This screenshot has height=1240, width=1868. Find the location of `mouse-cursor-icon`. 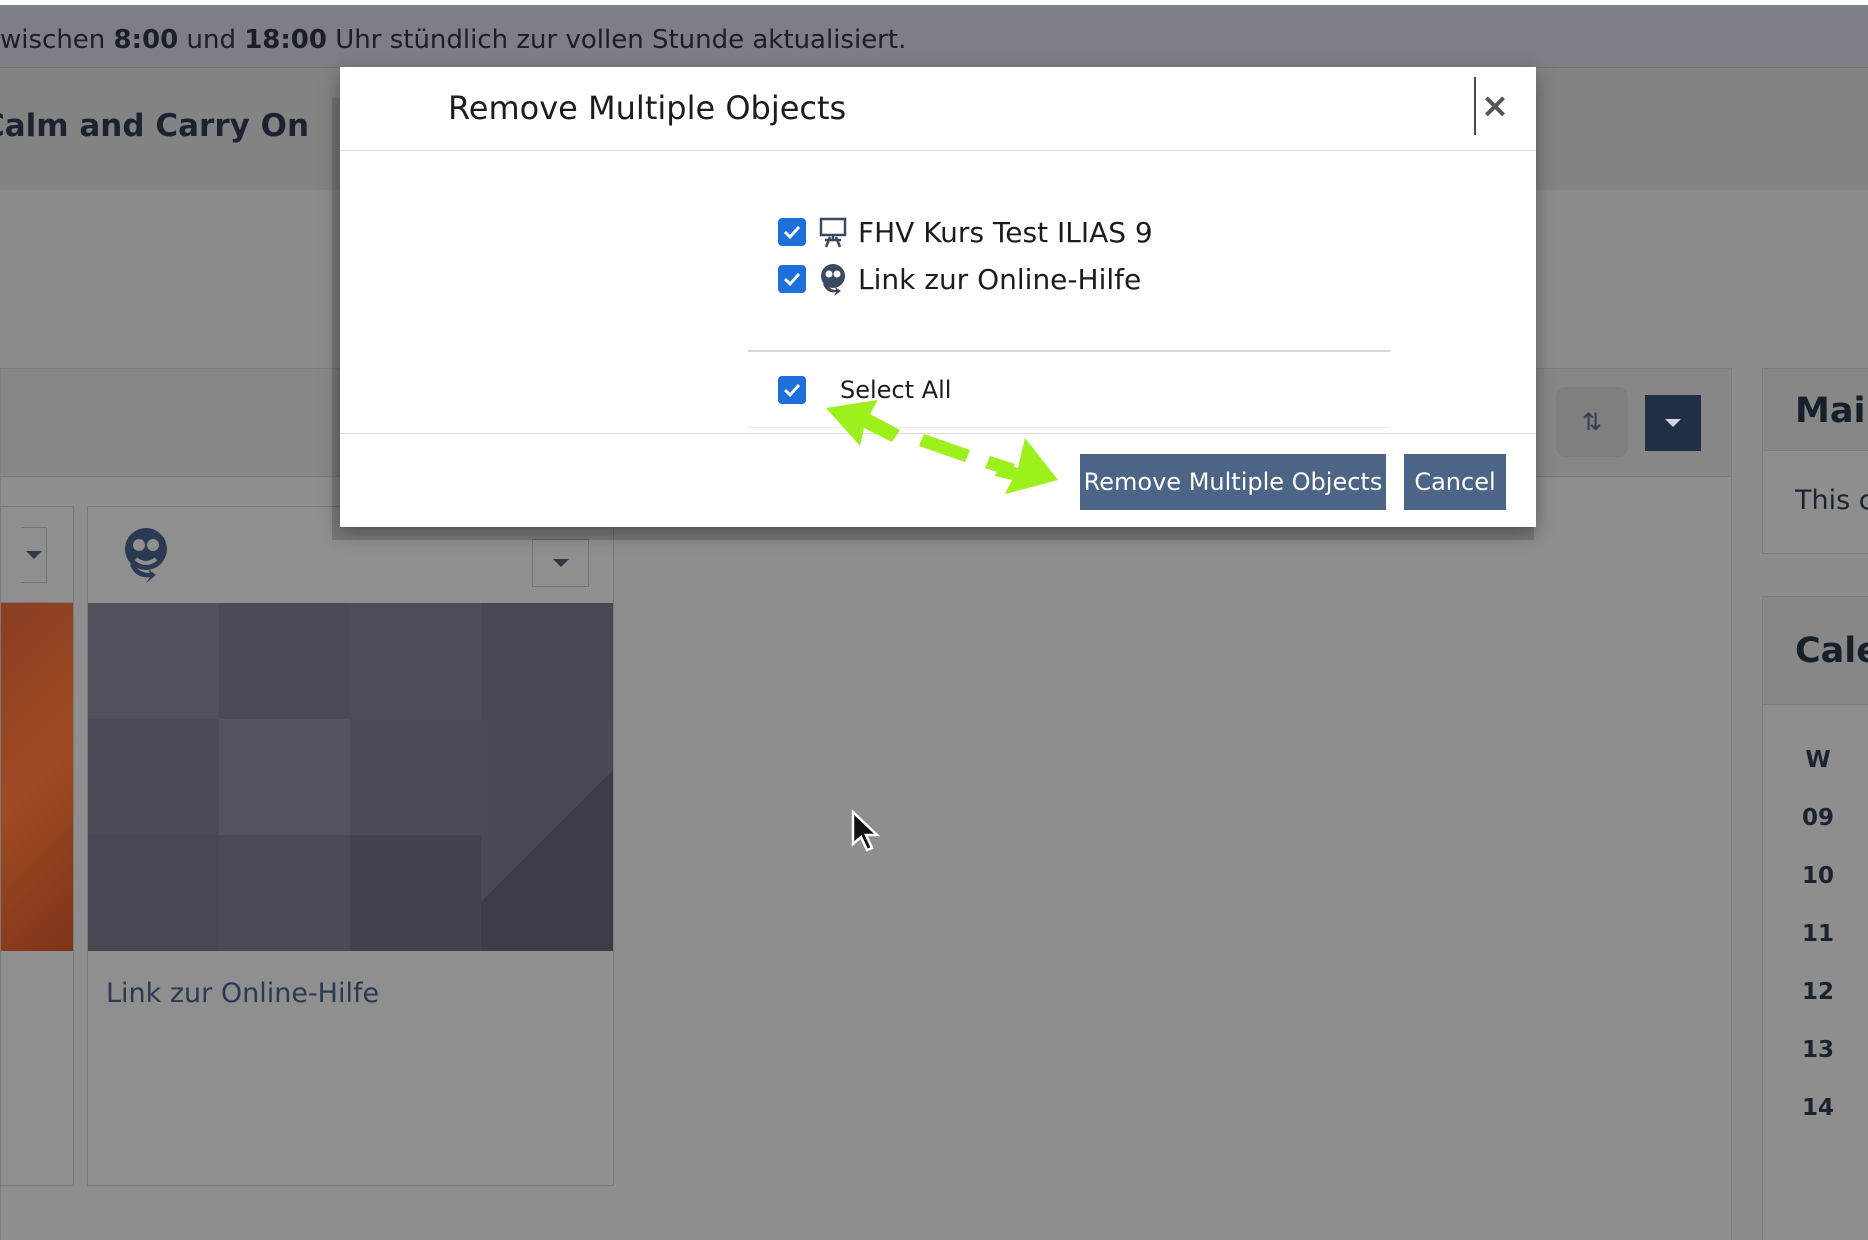

mouse-cursor-icon is located at coordinates (865, 831).